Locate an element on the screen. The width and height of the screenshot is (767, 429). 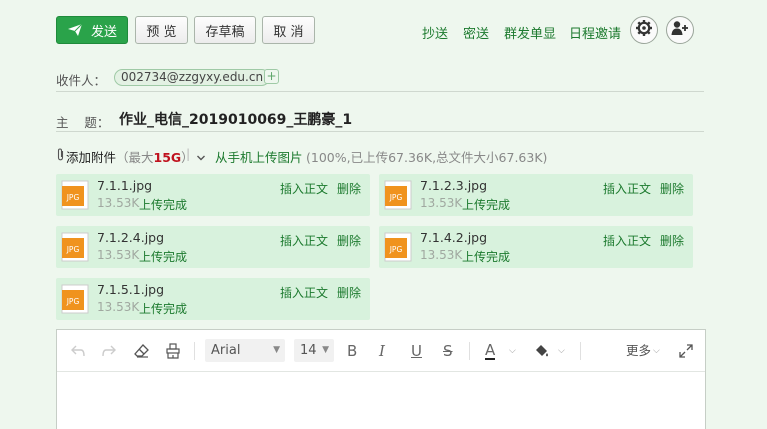
add-contact-button is located at coordinates (680, 30).